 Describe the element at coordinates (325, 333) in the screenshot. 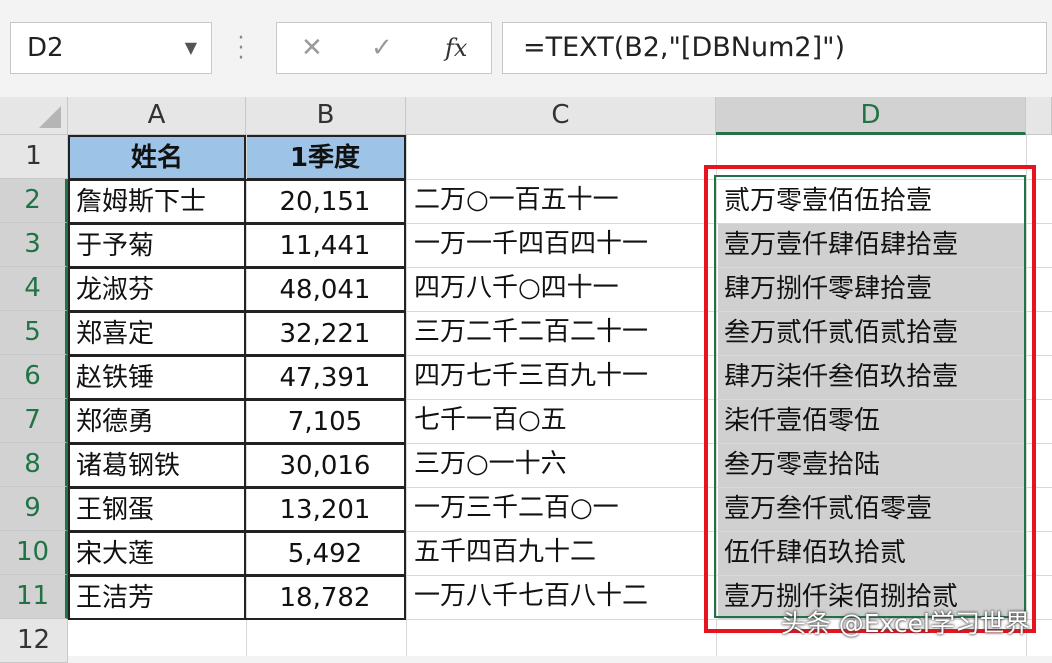

I see `cell-q1: 32,221` at that location.